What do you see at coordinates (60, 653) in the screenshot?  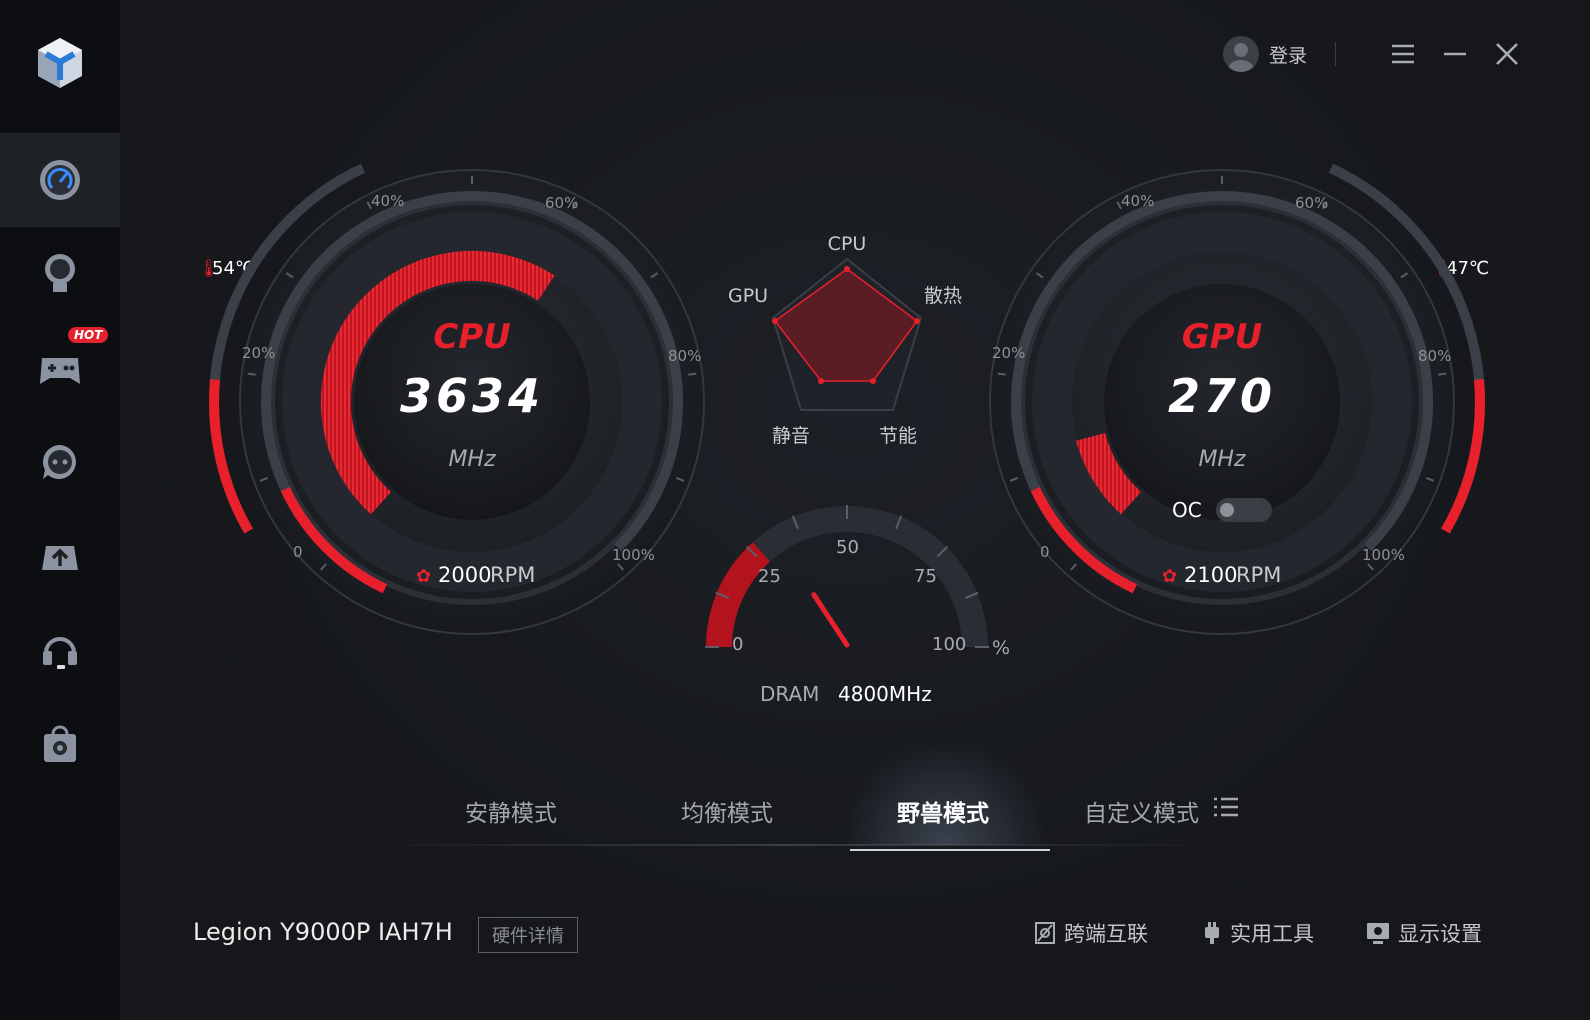 I see `headset-icon` at bounding box center [60, 653].